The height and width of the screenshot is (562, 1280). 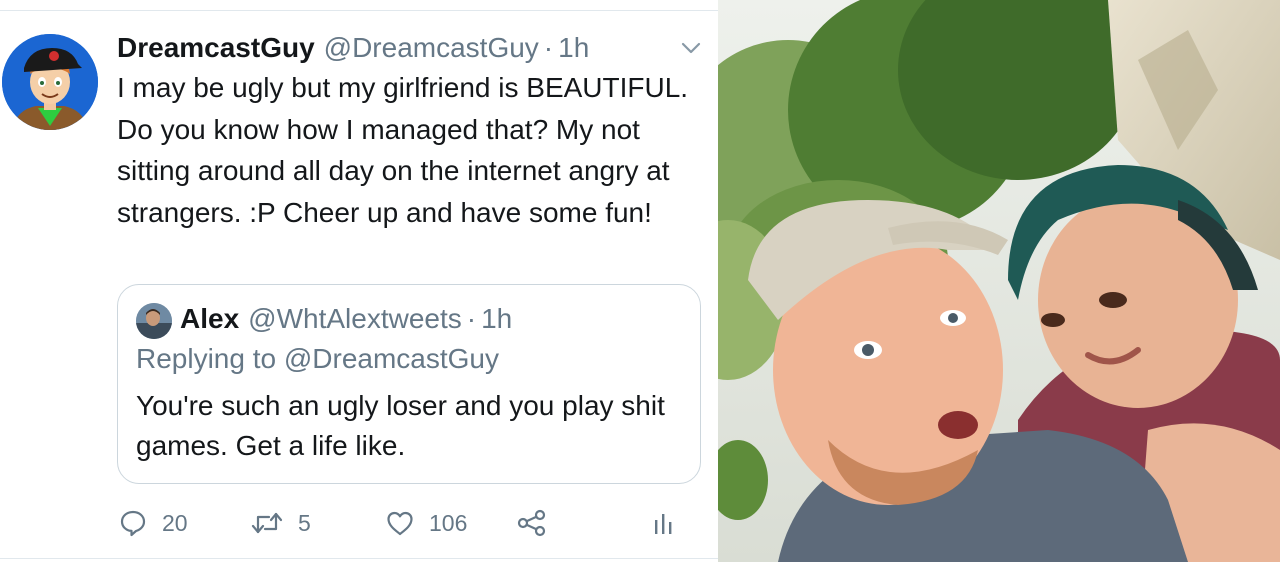 I want to click on tweet-header: DreamcastGuy @DreamcastGuy · 1h, so click(x=353, y=48).